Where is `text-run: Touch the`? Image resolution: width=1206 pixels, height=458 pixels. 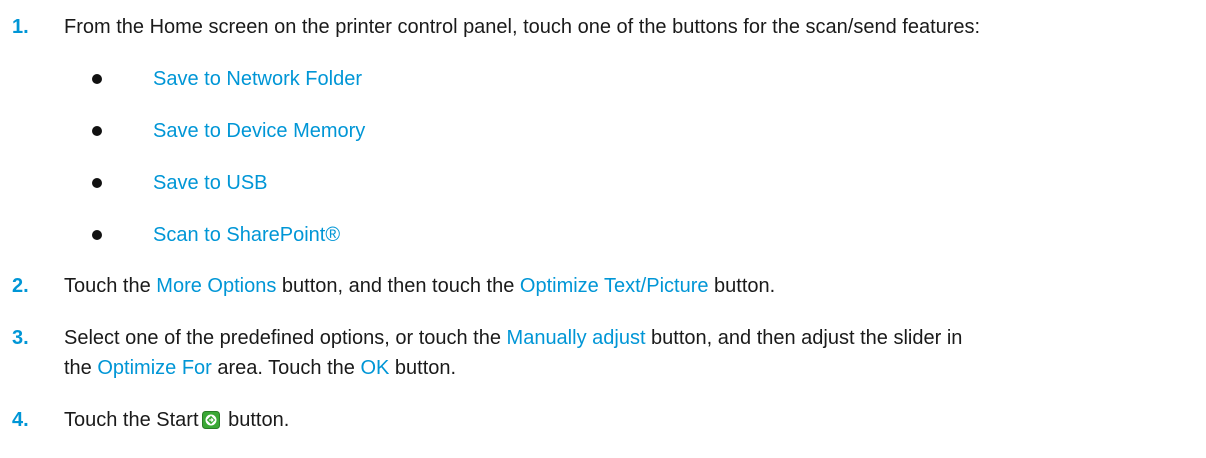 text-run: Touch the is located at coordinates (110, 286).